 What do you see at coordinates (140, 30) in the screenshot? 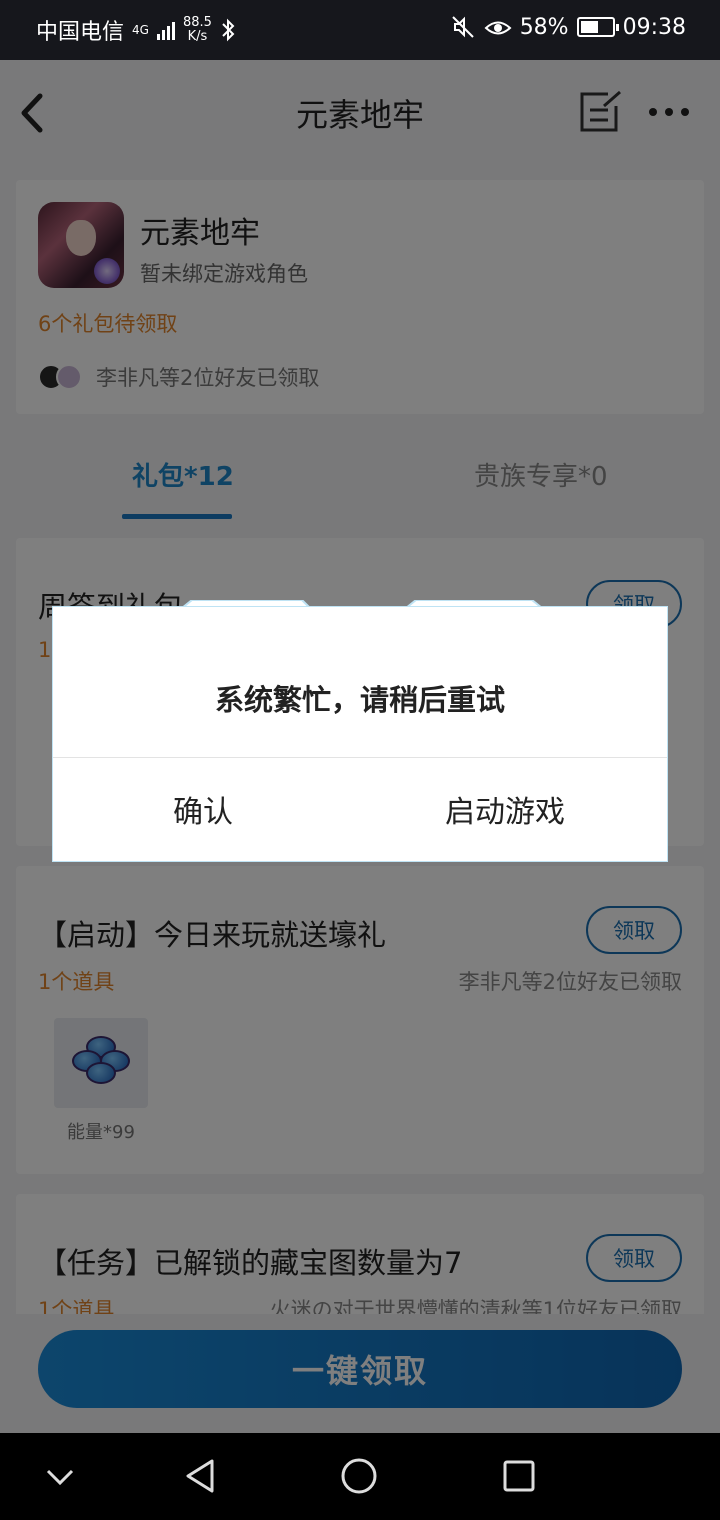
I see `network-label: 4G` at bounding box center [140, 30].